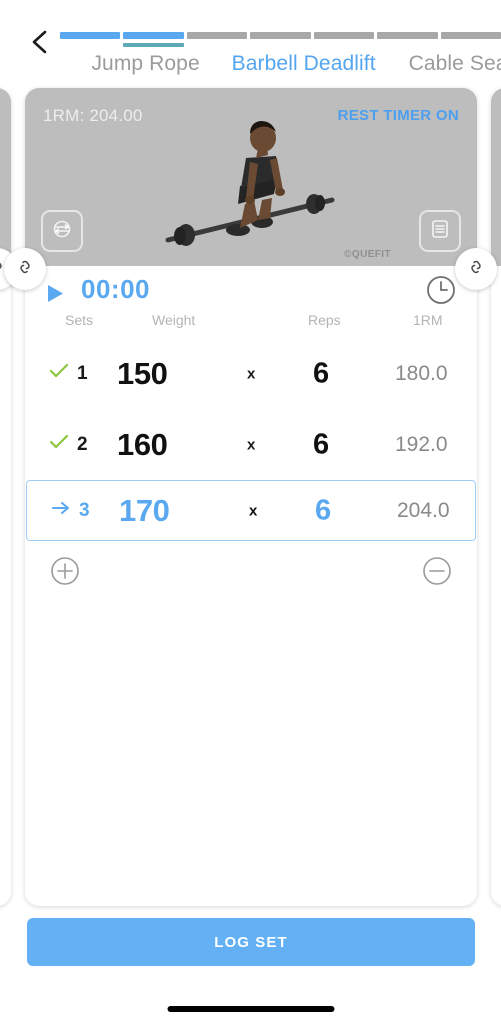  Describe the element at coordinates (84, 510) in the screenshot. I see `set-index: 3` at that location.